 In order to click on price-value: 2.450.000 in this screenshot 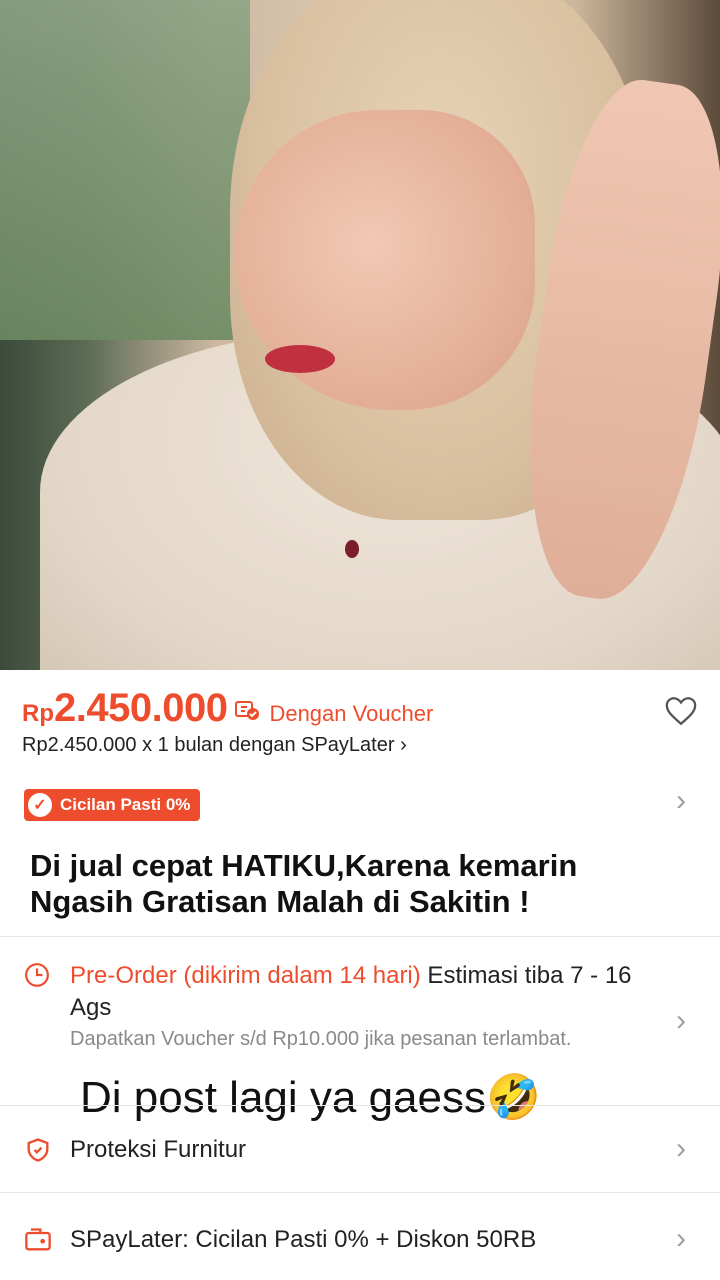, I will do `click(141, 708)`.